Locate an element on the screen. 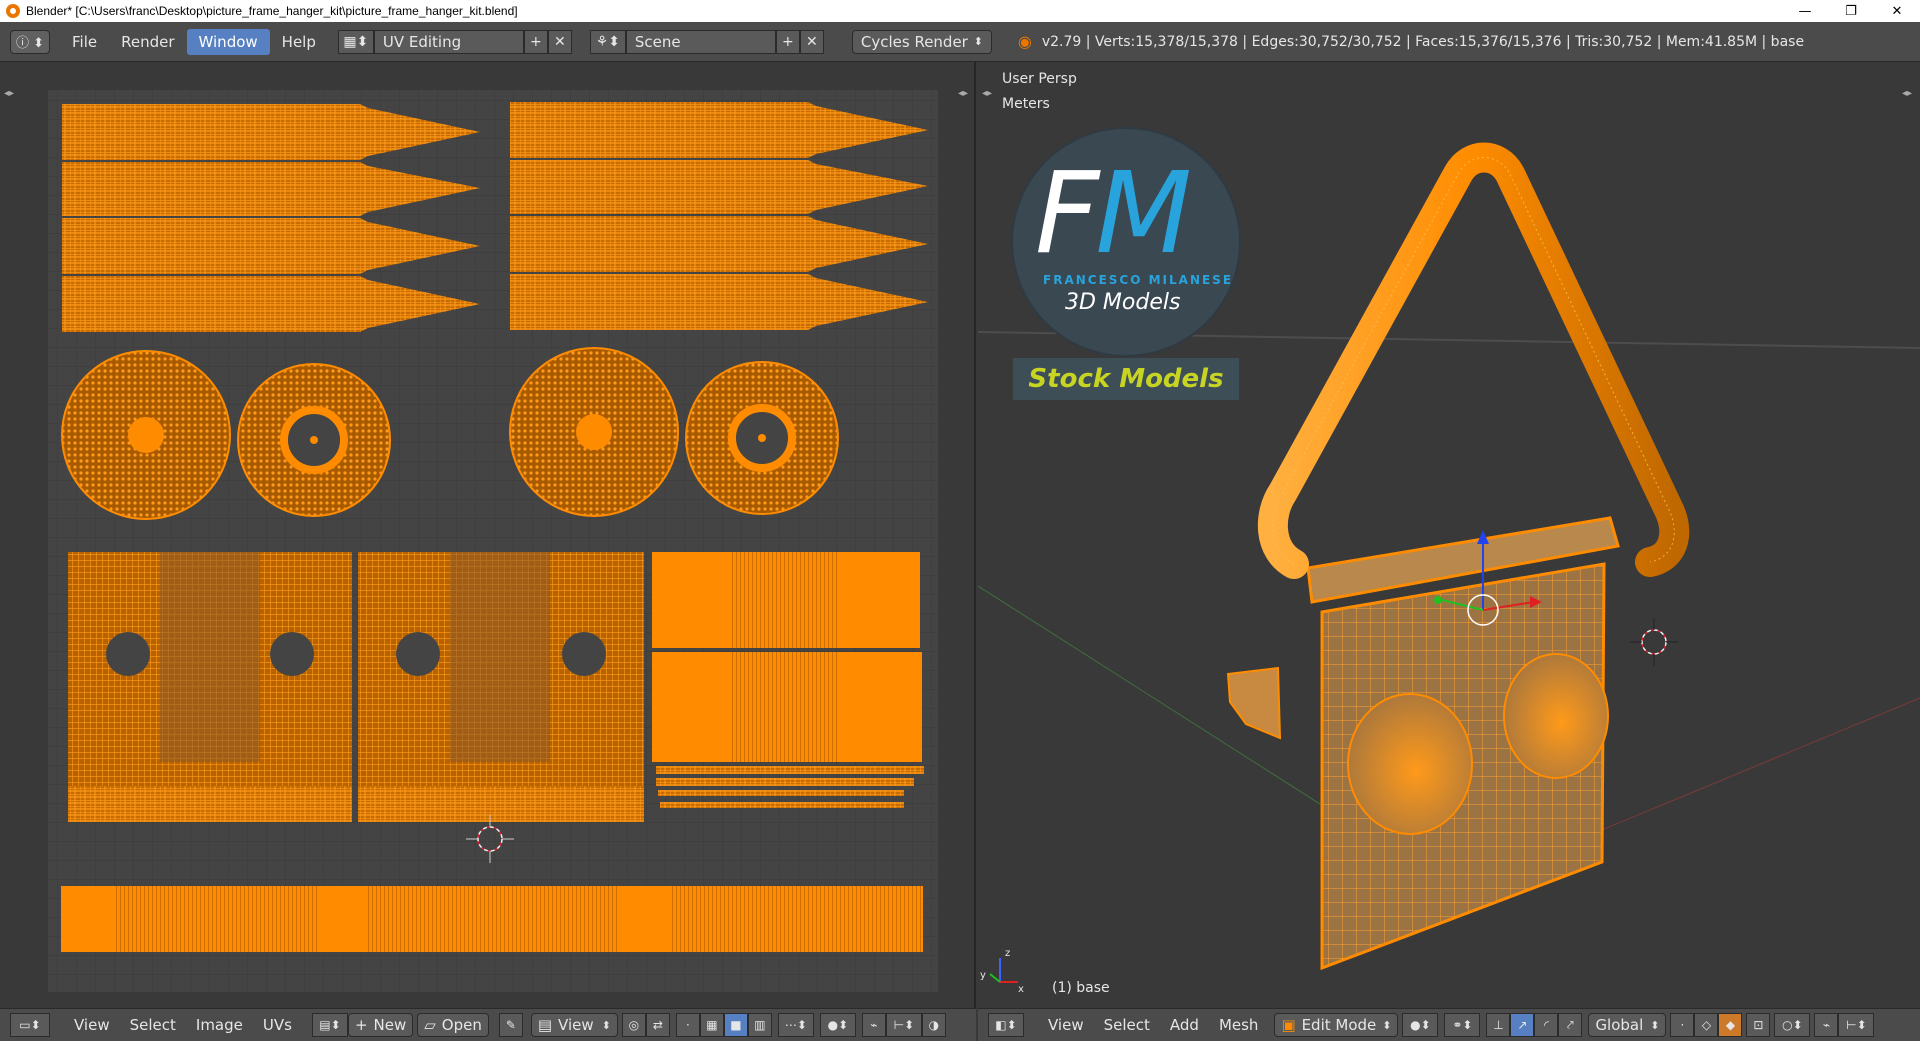 This screenshot has height=1041, width=1920. mode-dropdown: ▣ Edit Mode ⬍ is located at coordinates (1336, 1025).